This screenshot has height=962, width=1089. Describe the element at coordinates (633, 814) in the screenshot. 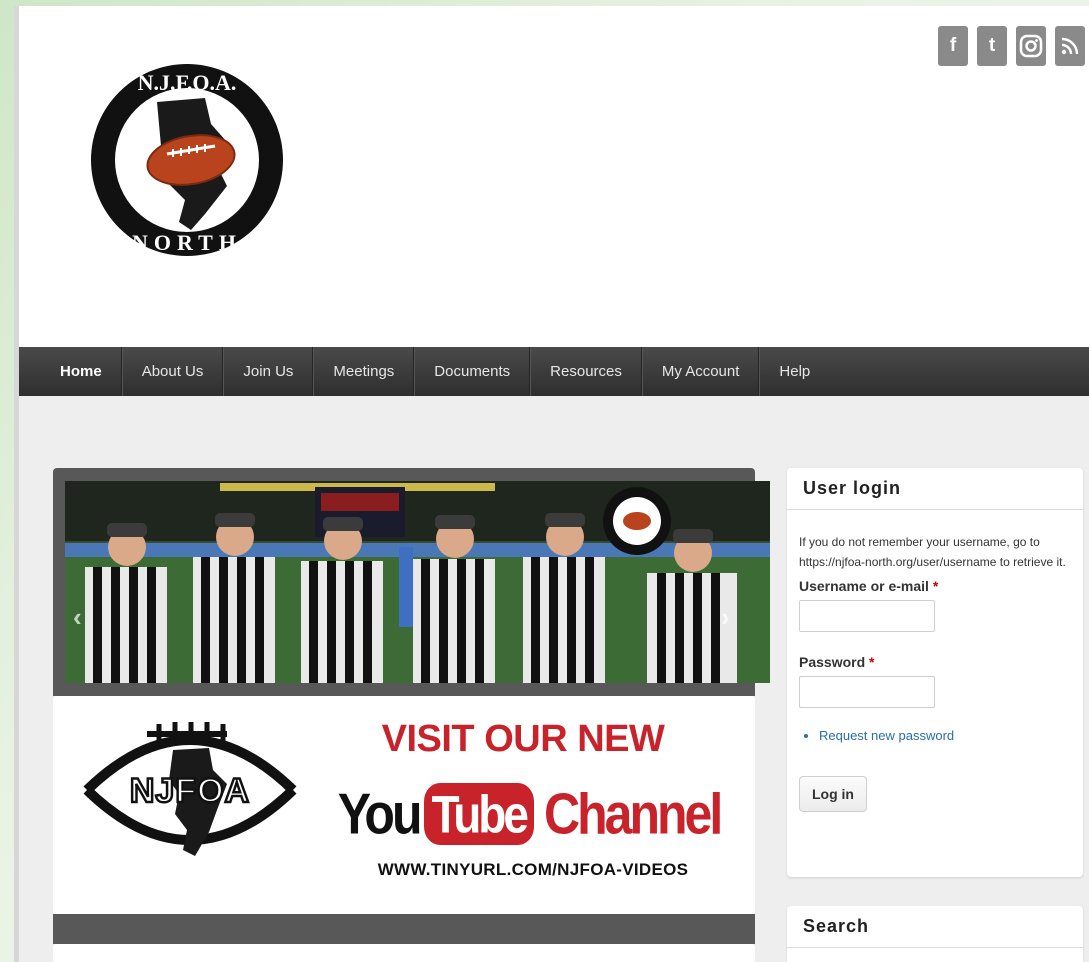

I see `yt-channel-text: Channel` at that location.